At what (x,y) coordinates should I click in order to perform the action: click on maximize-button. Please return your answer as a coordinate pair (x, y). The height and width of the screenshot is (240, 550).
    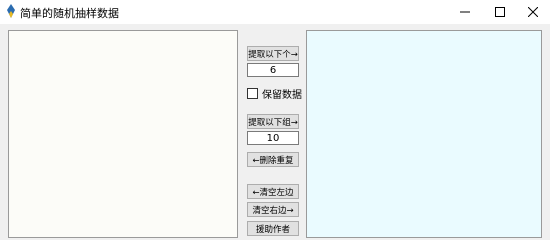
    Looking at the image, I should click on (500, 12).